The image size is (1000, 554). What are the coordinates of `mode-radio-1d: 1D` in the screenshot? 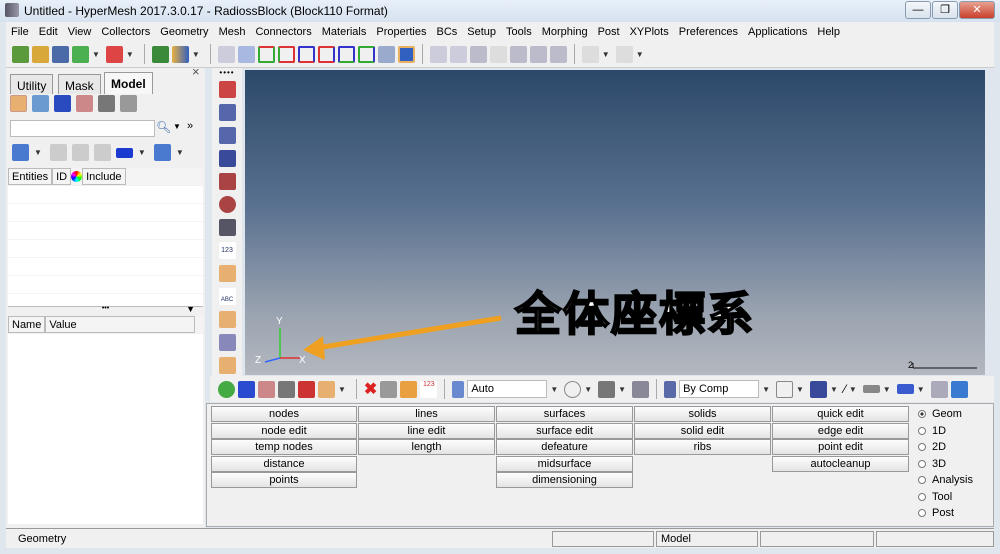 It's located at (932, 431).